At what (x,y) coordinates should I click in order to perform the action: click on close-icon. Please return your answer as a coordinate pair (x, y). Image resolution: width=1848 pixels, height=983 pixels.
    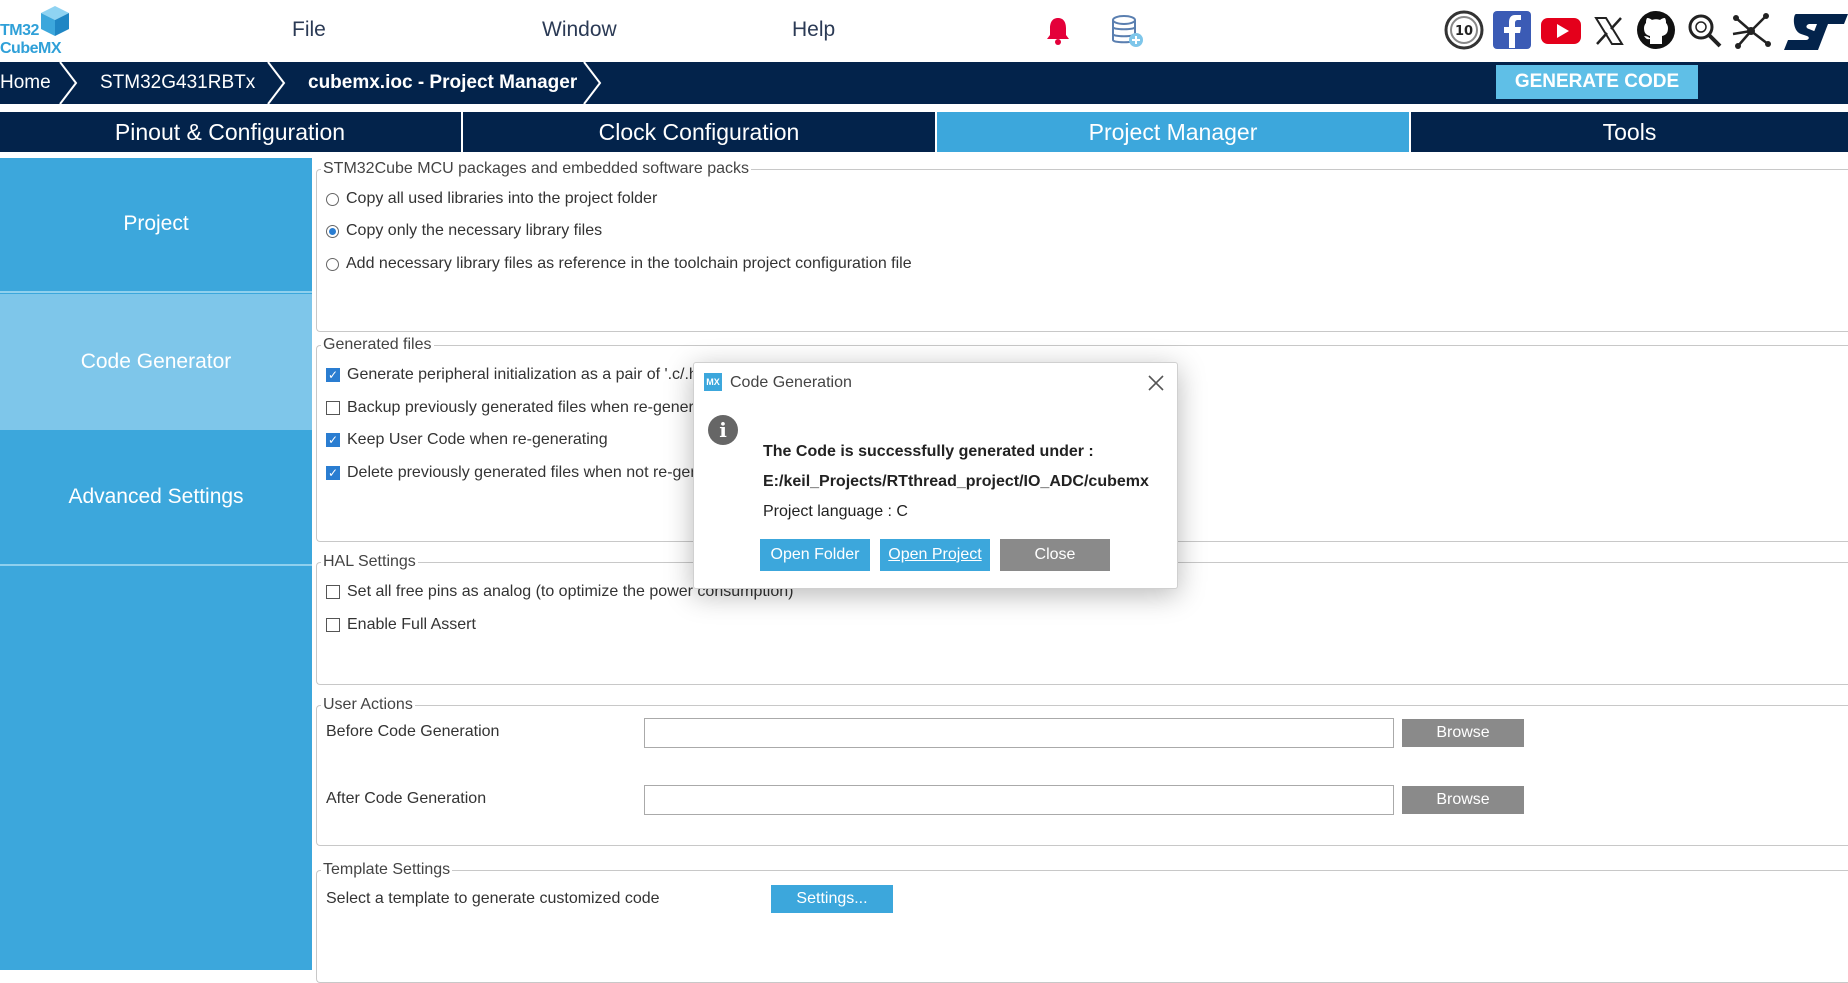
    Looking at the image, I should click on (1156, 383).